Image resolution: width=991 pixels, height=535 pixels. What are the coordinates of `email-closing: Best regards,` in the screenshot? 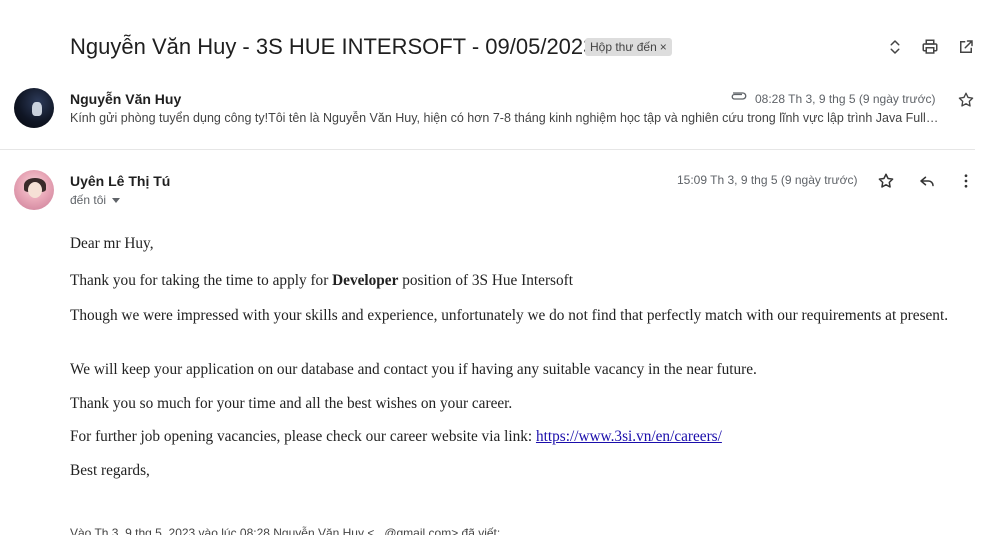 It's located at (110, 470).